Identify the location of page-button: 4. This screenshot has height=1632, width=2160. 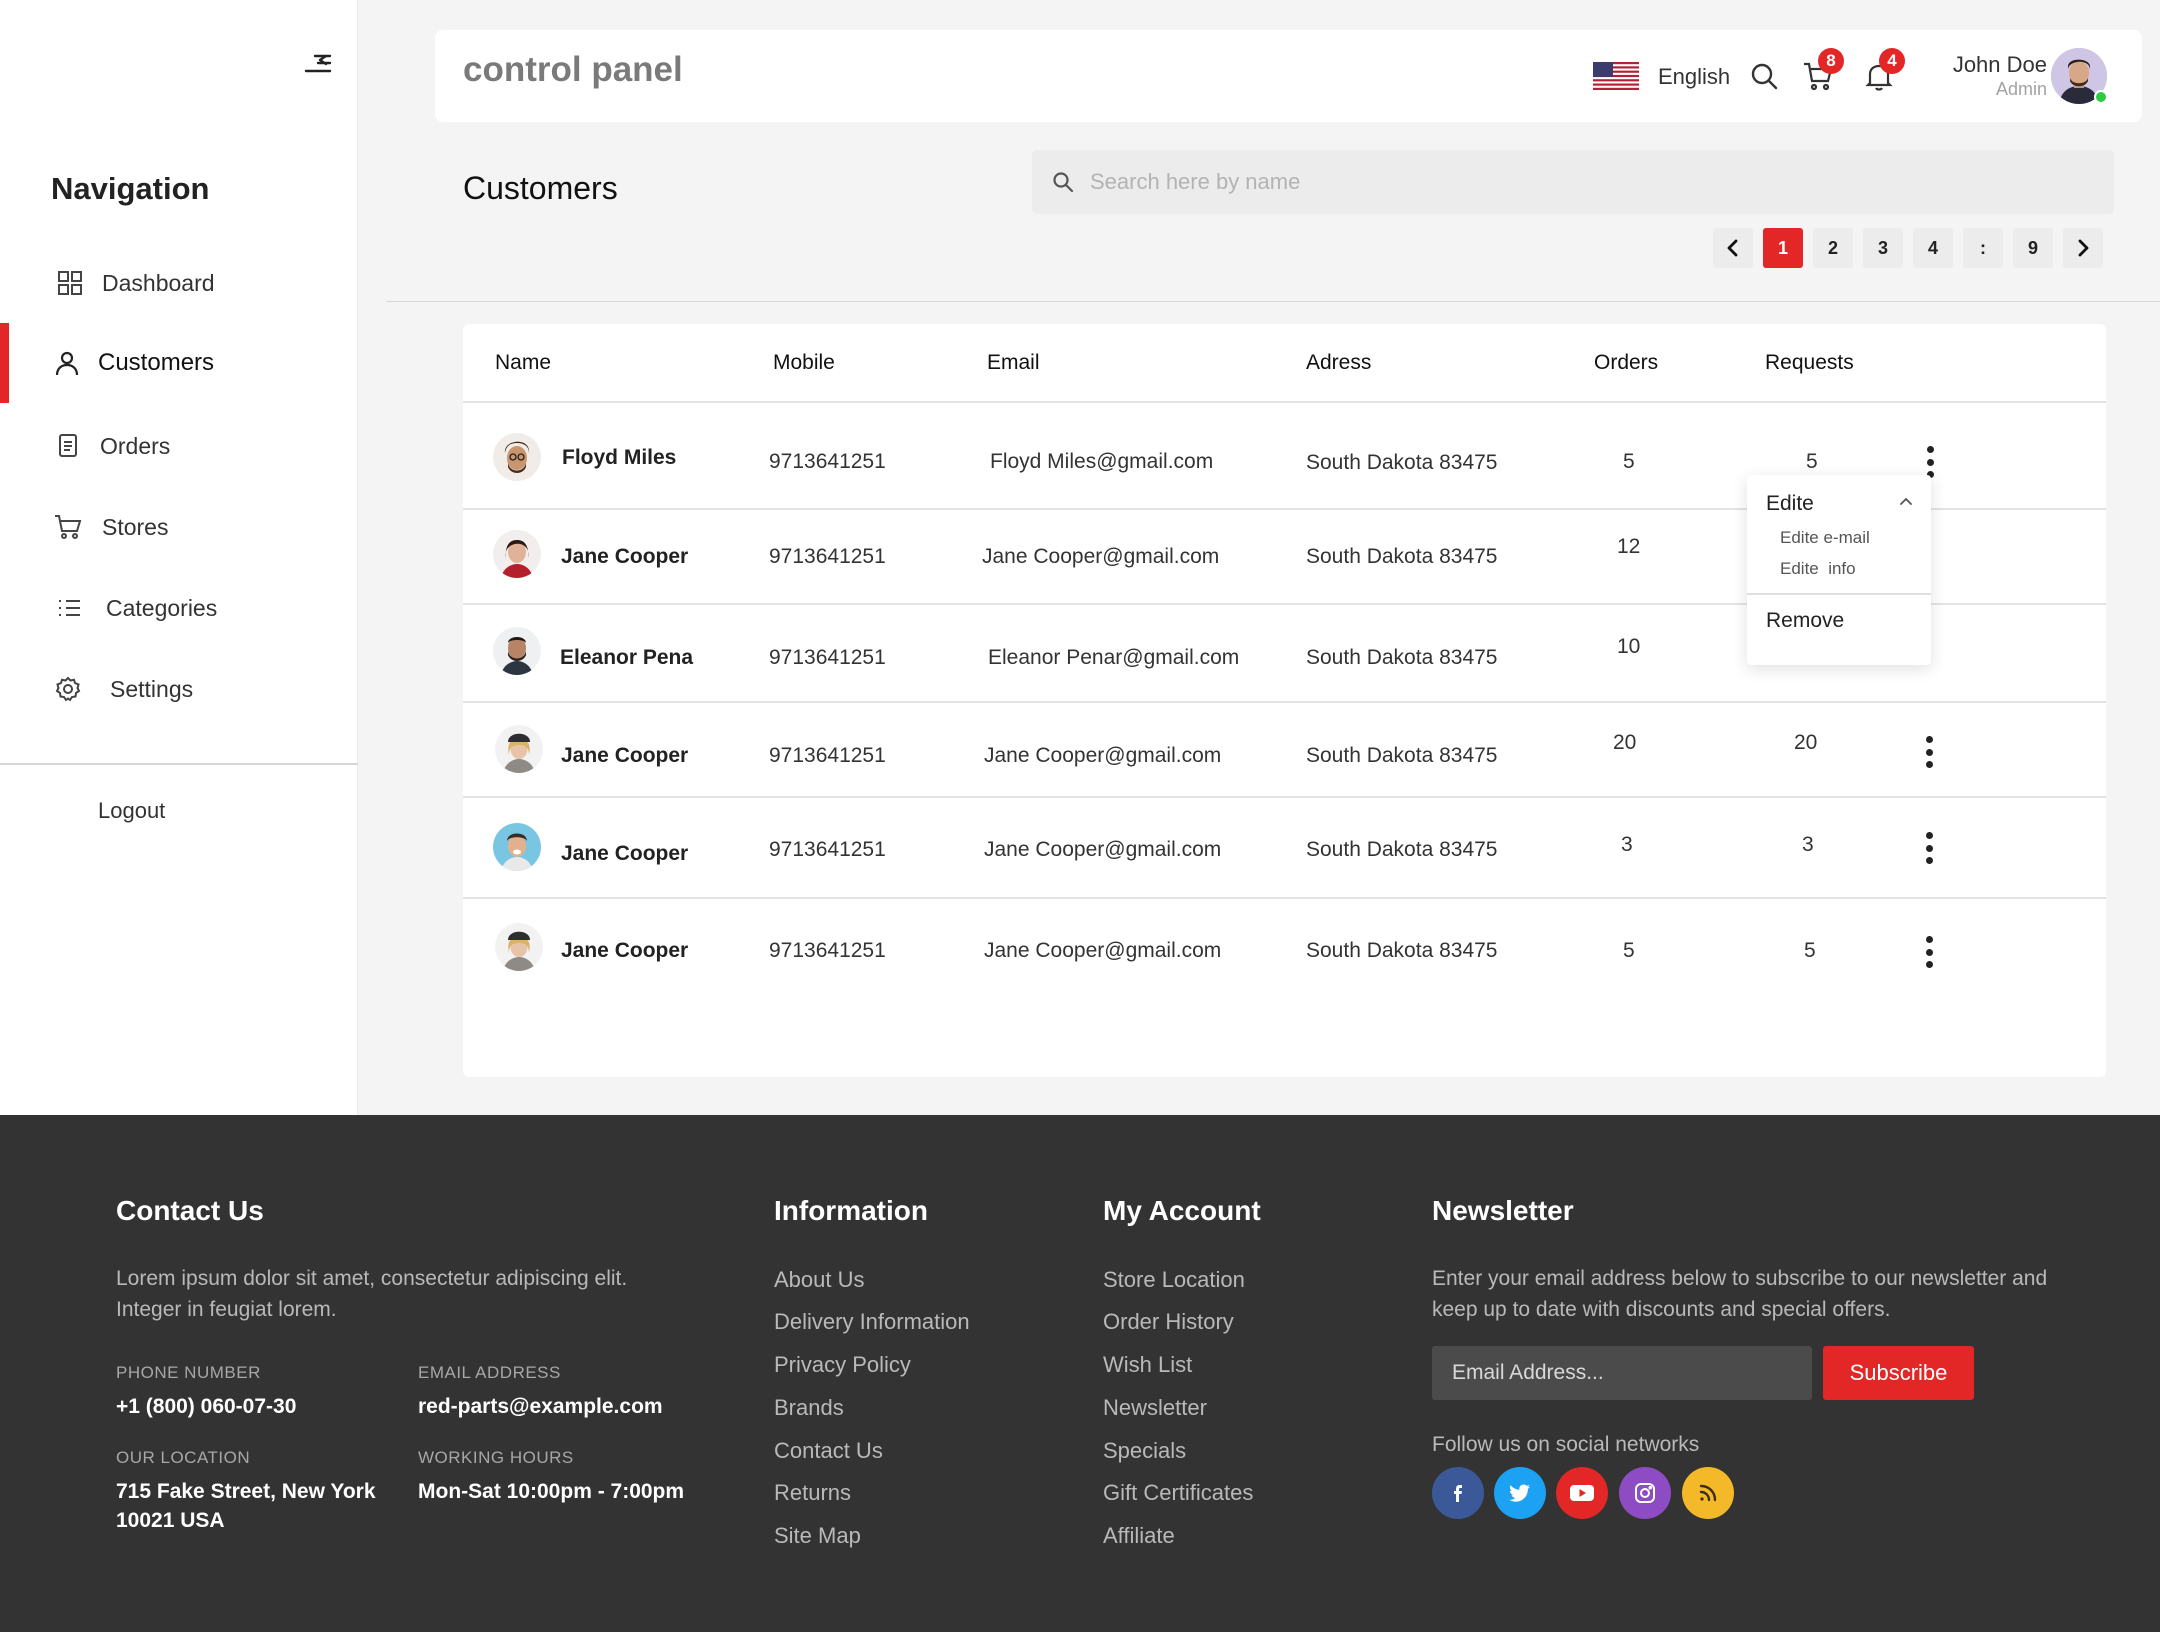
(1933, 248).